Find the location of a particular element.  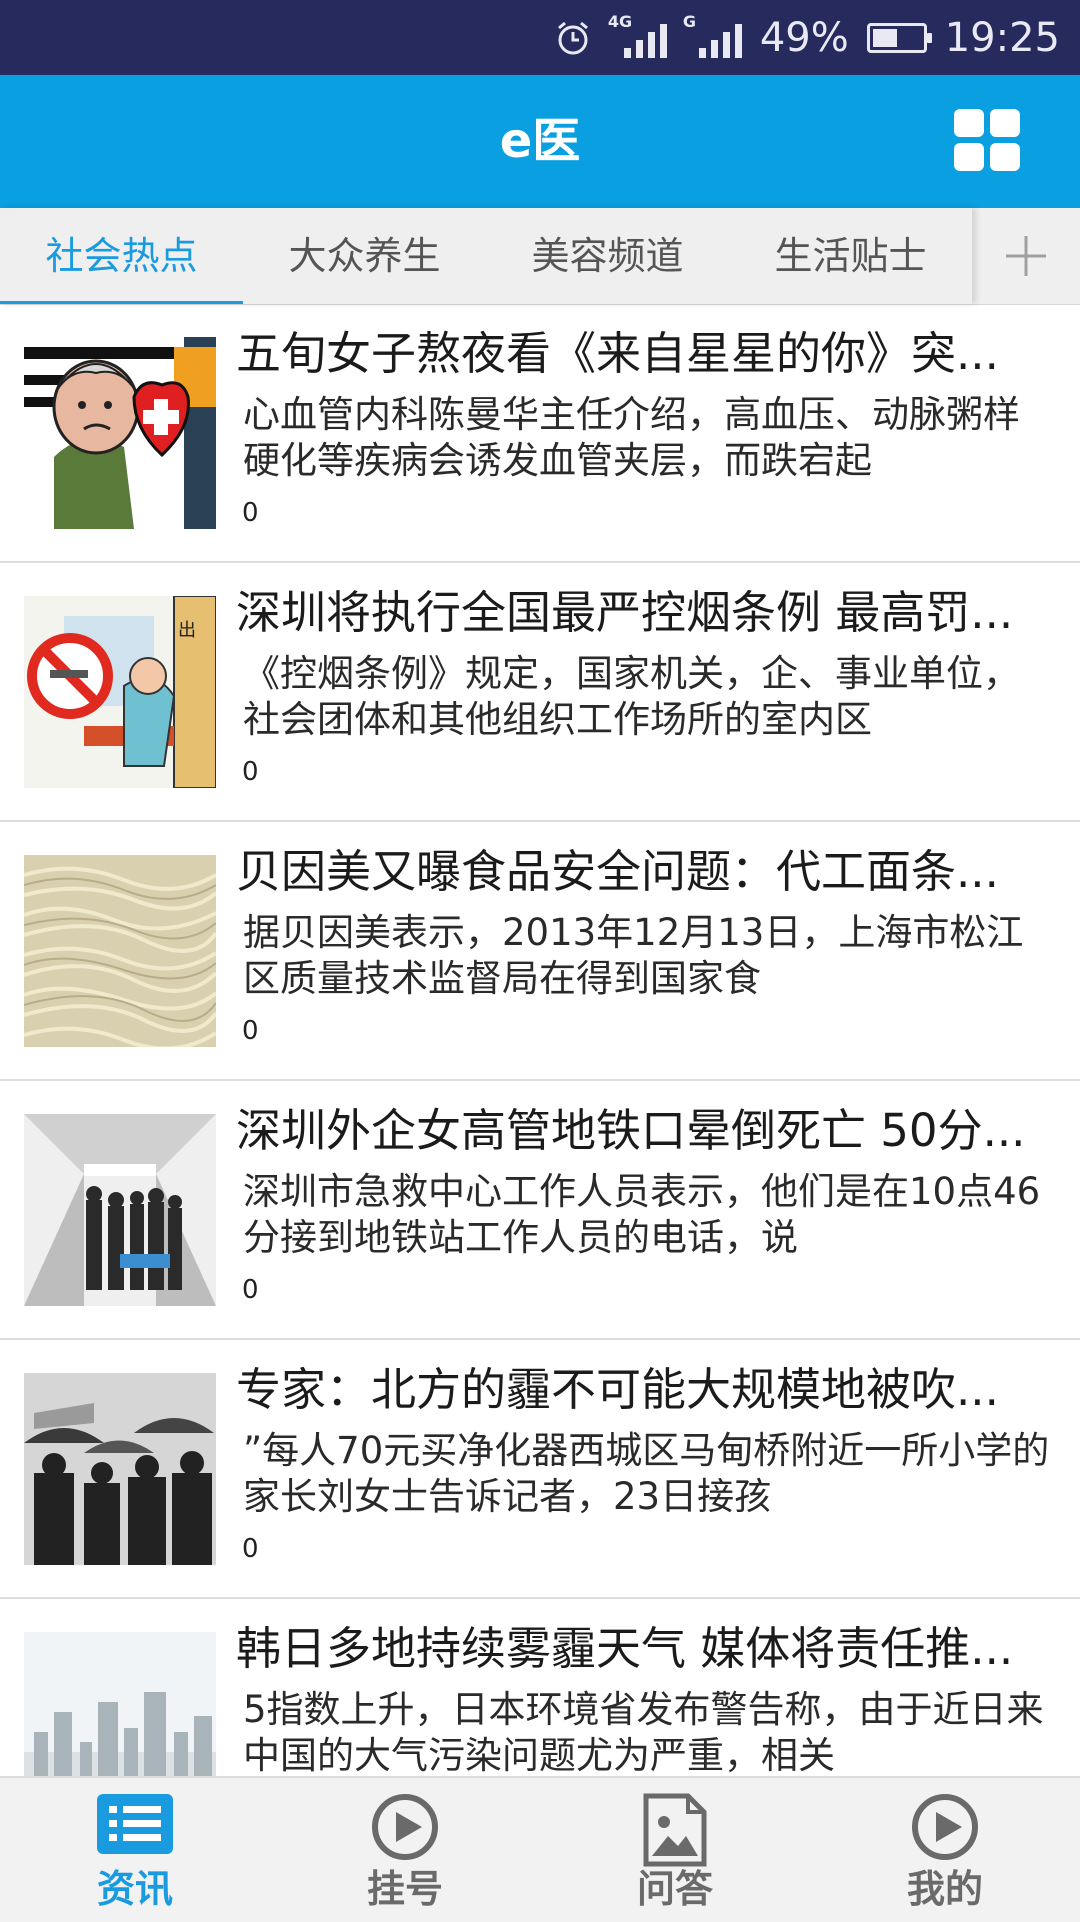

signal-g-icon: G is located at coordinates (712, 35).